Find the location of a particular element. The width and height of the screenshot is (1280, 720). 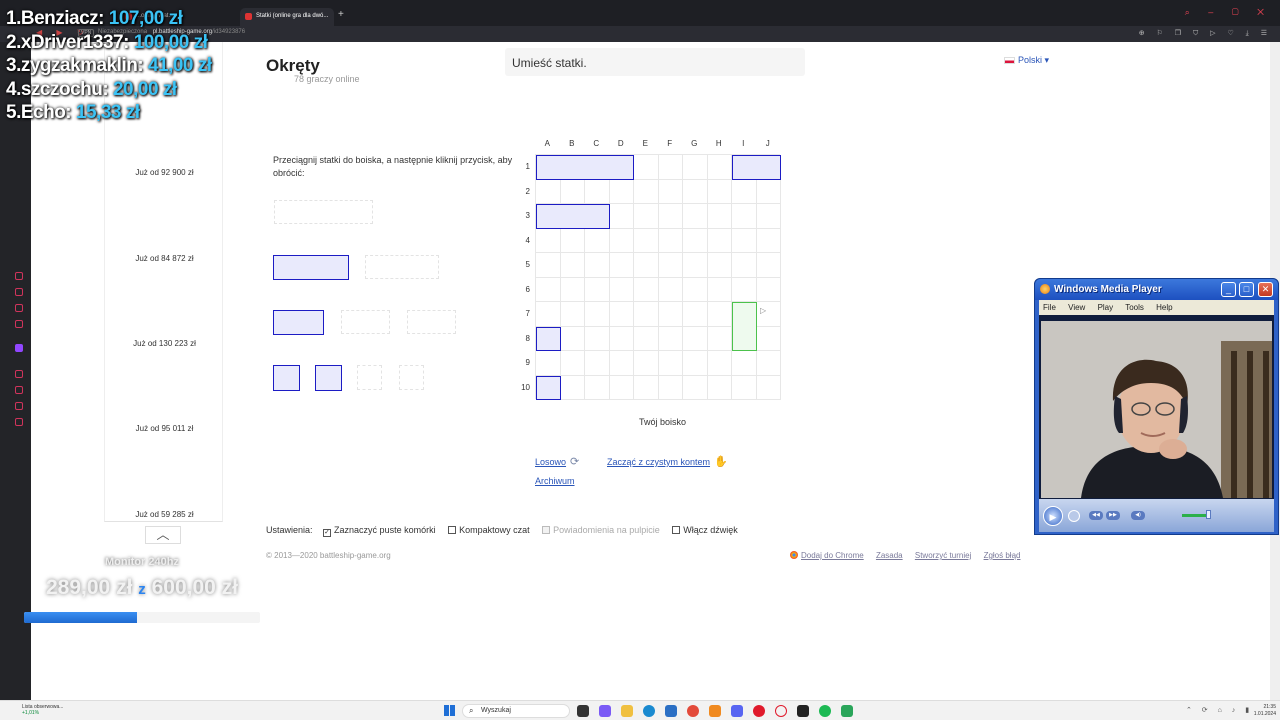

minimize-button: _ is located at coordinates (1228, 289).